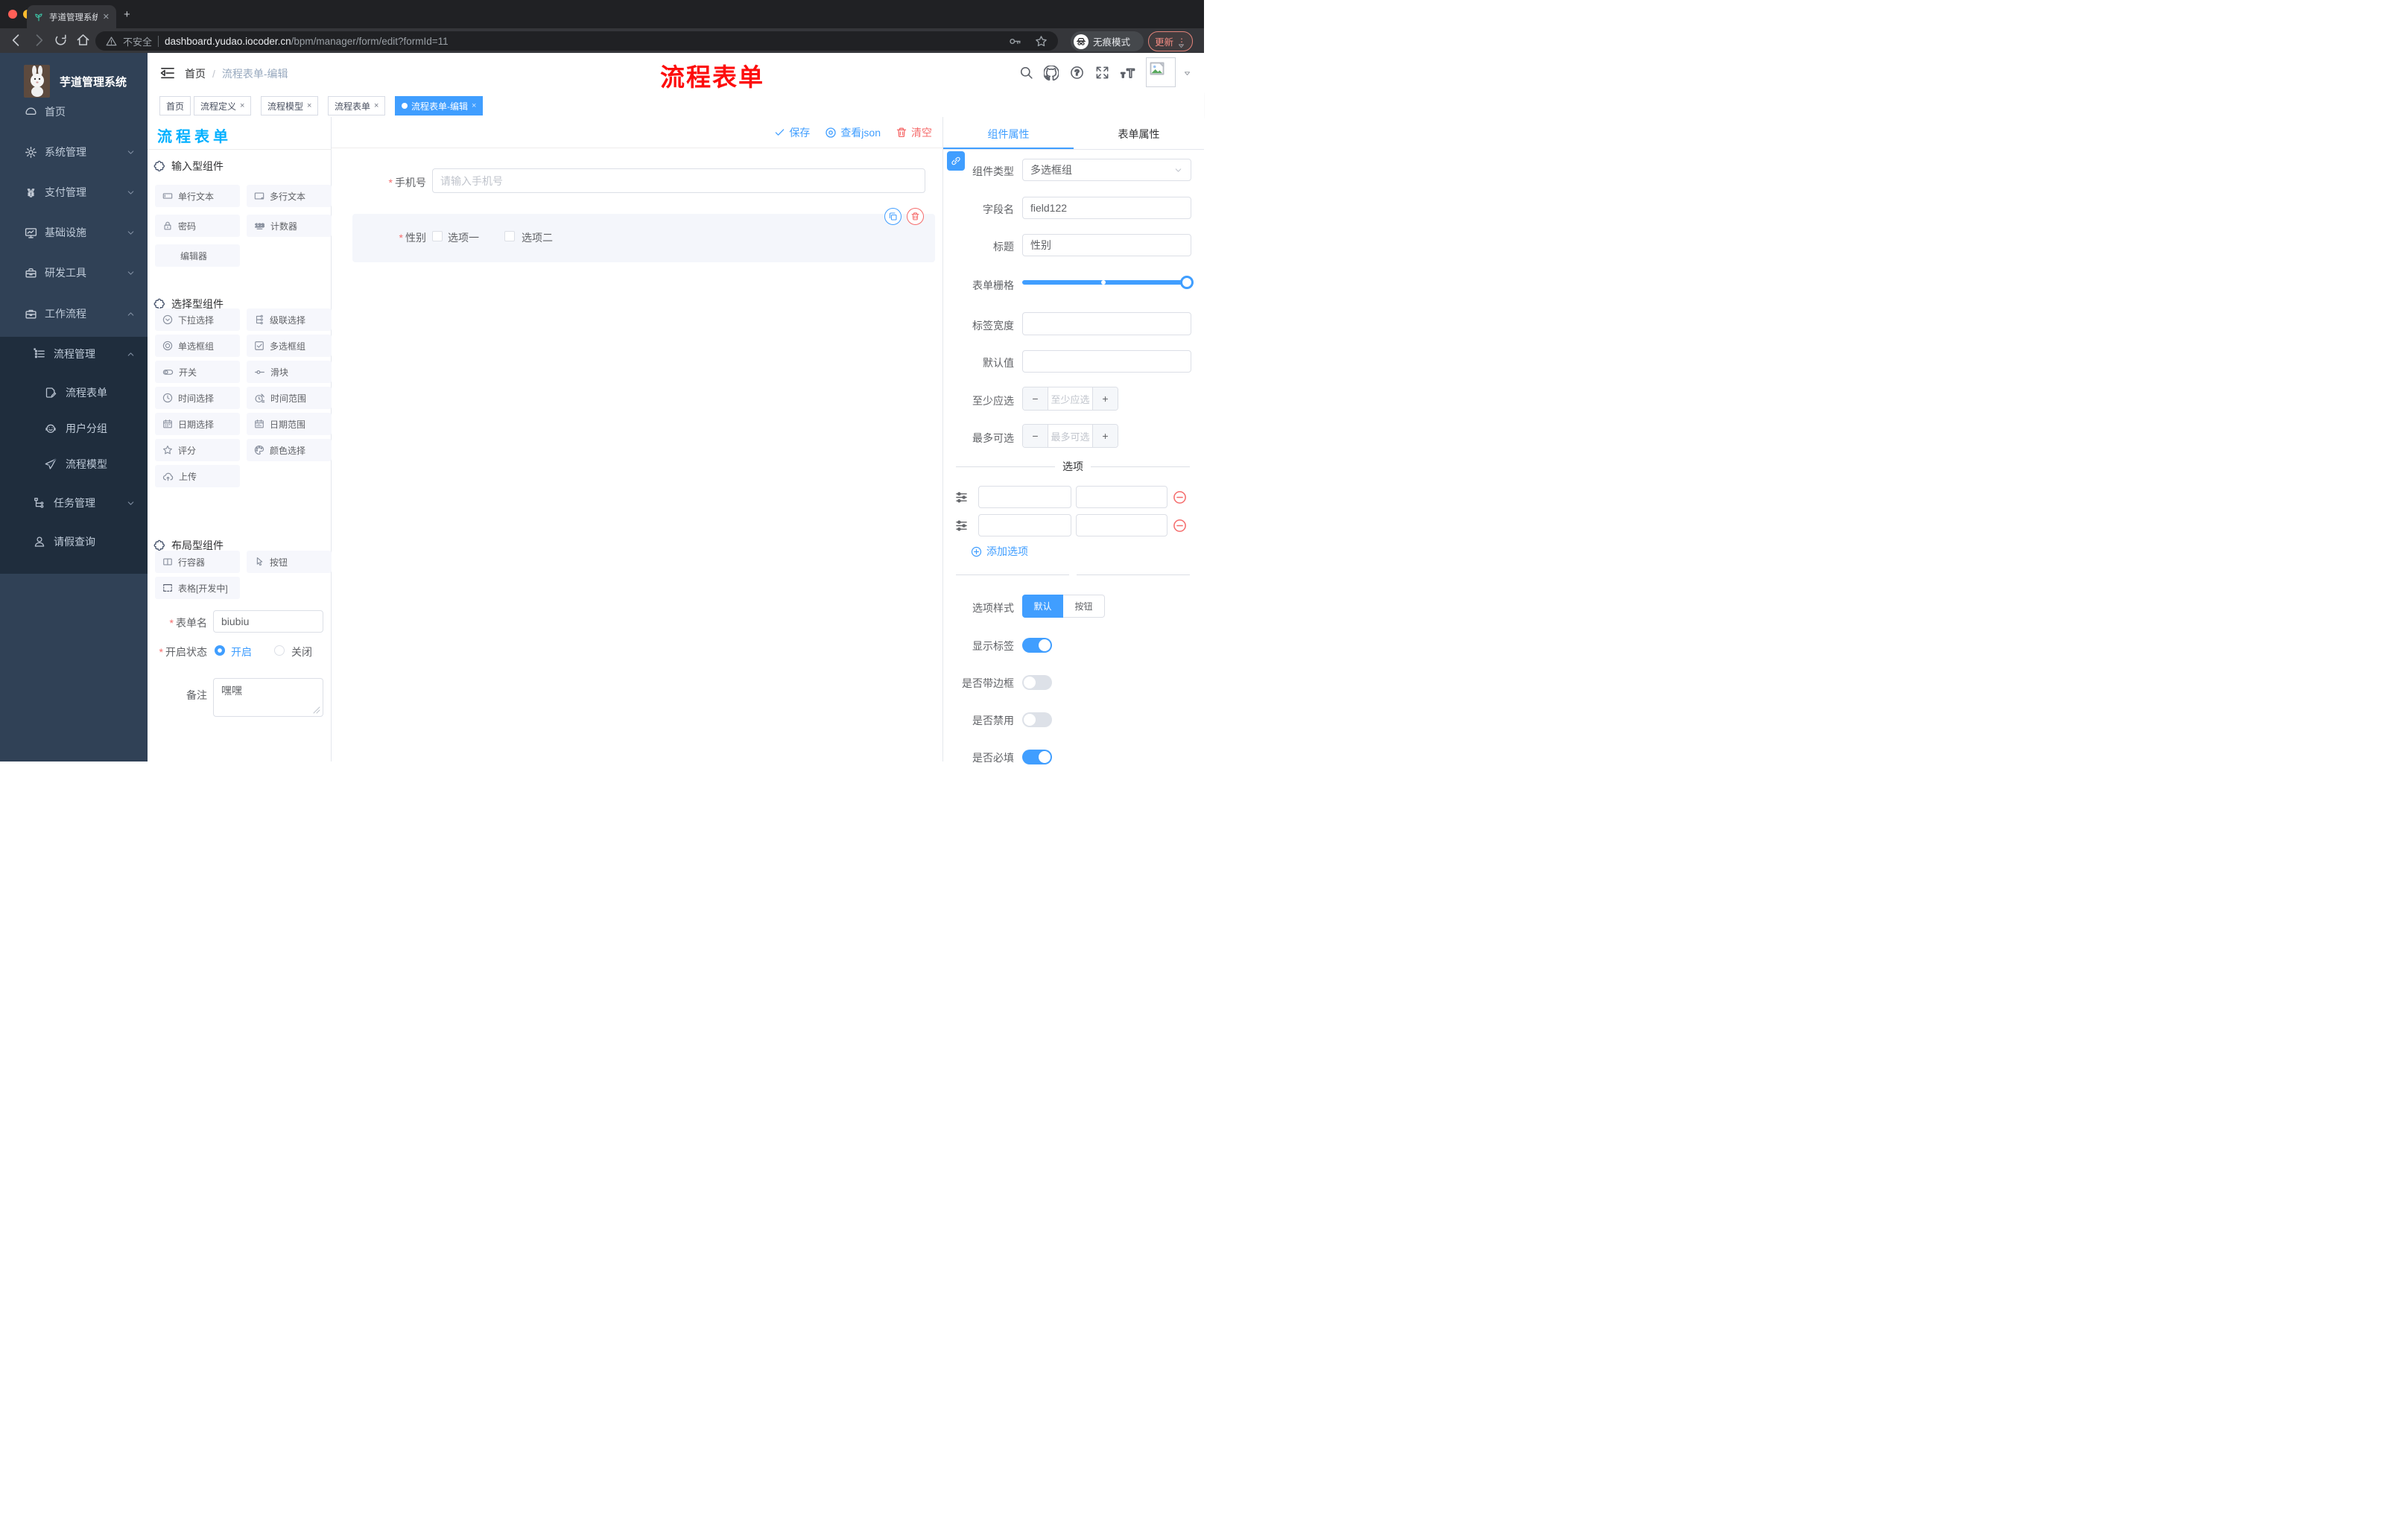 The height and width of the screenshot is (1523, 2408). Describe the element at coordinates (197, 320) in the screenshot. I see `palette-item-select: 下拉选择` at that location.